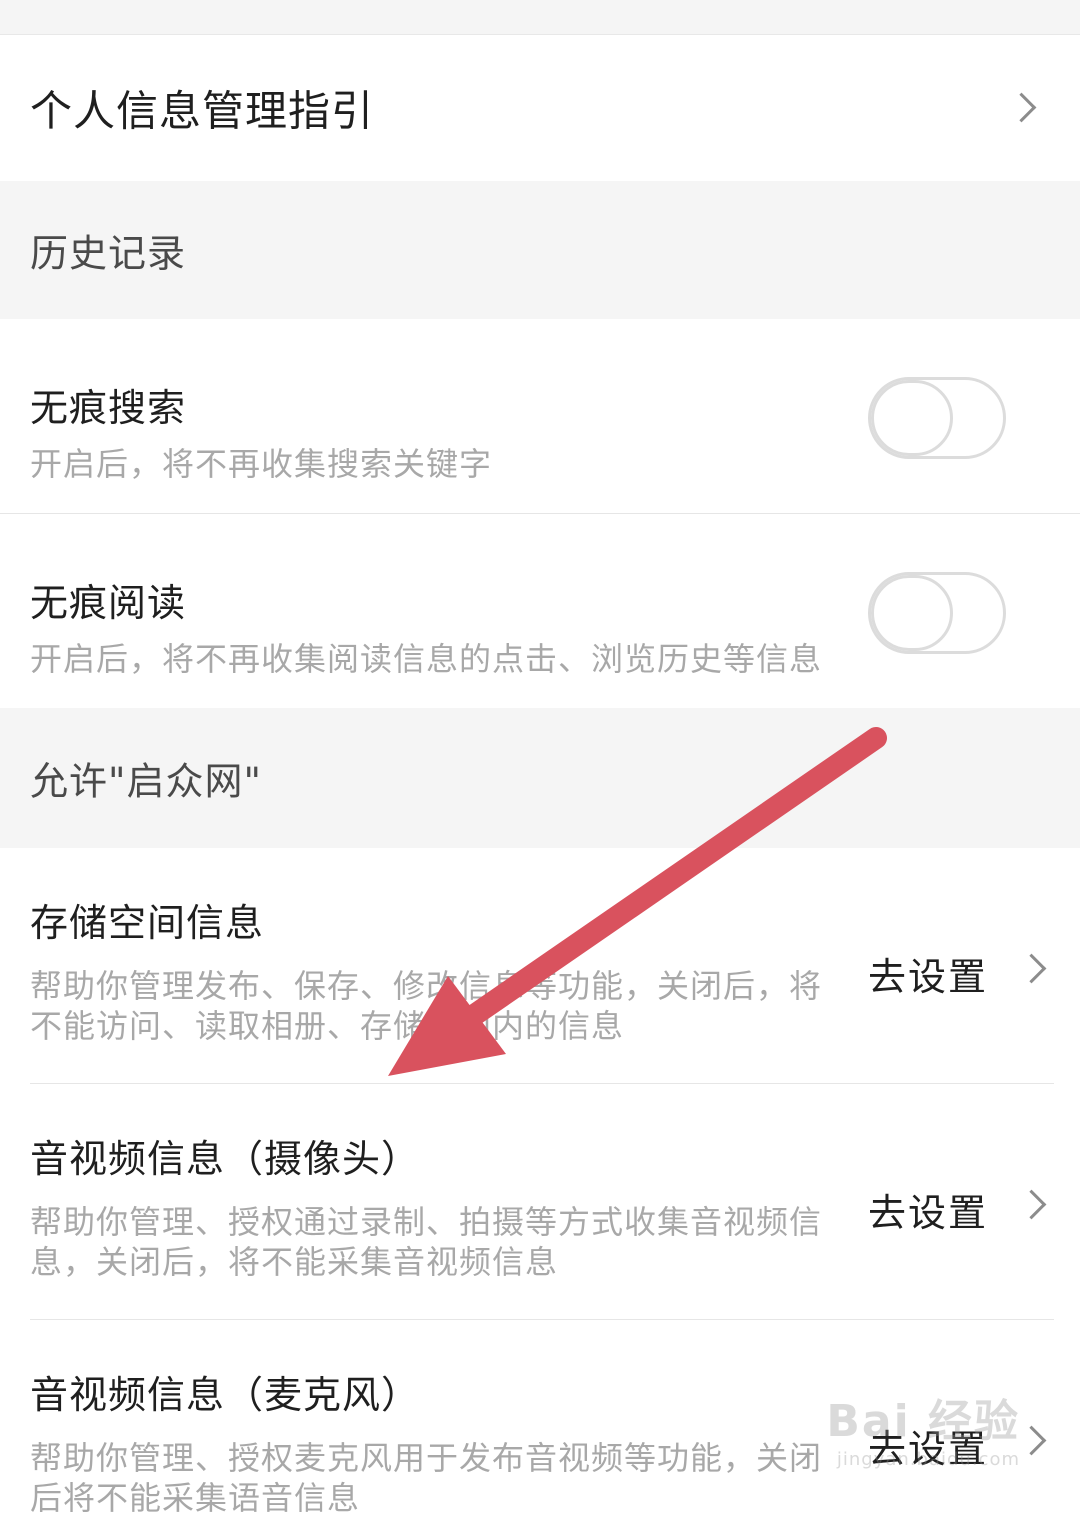 The width and height of the screenshot is (1080, 1518). What do you see at coordinates (108, 408) in the screenshot?
I see `incognito-search-title: 无痕搜索` at bounding box center [108, 408].